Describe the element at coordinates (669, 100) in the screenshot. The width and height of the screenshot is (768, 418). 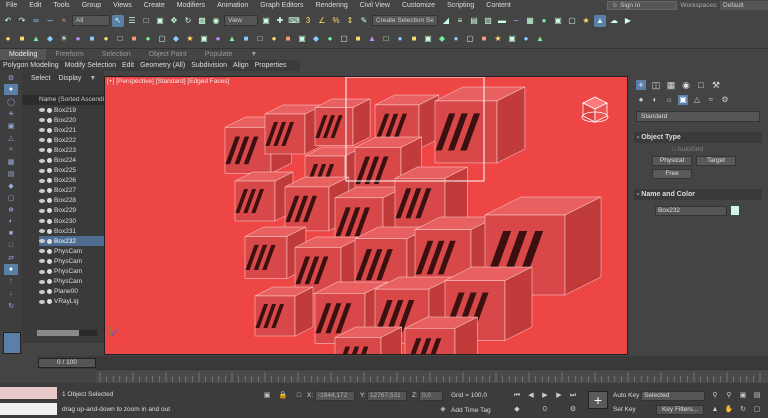
I see `lights-category-icon: ☼` at that location.